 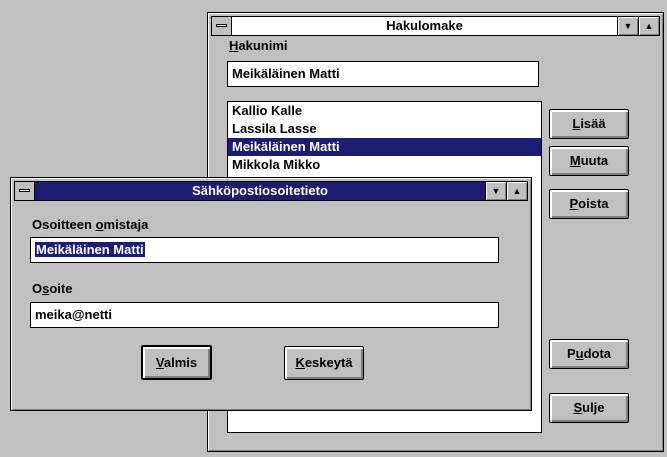 What do you see at coordinates (264, 315) in the screenshot?
I see `address-input: meika@netti` at bounding box center [264, 315].